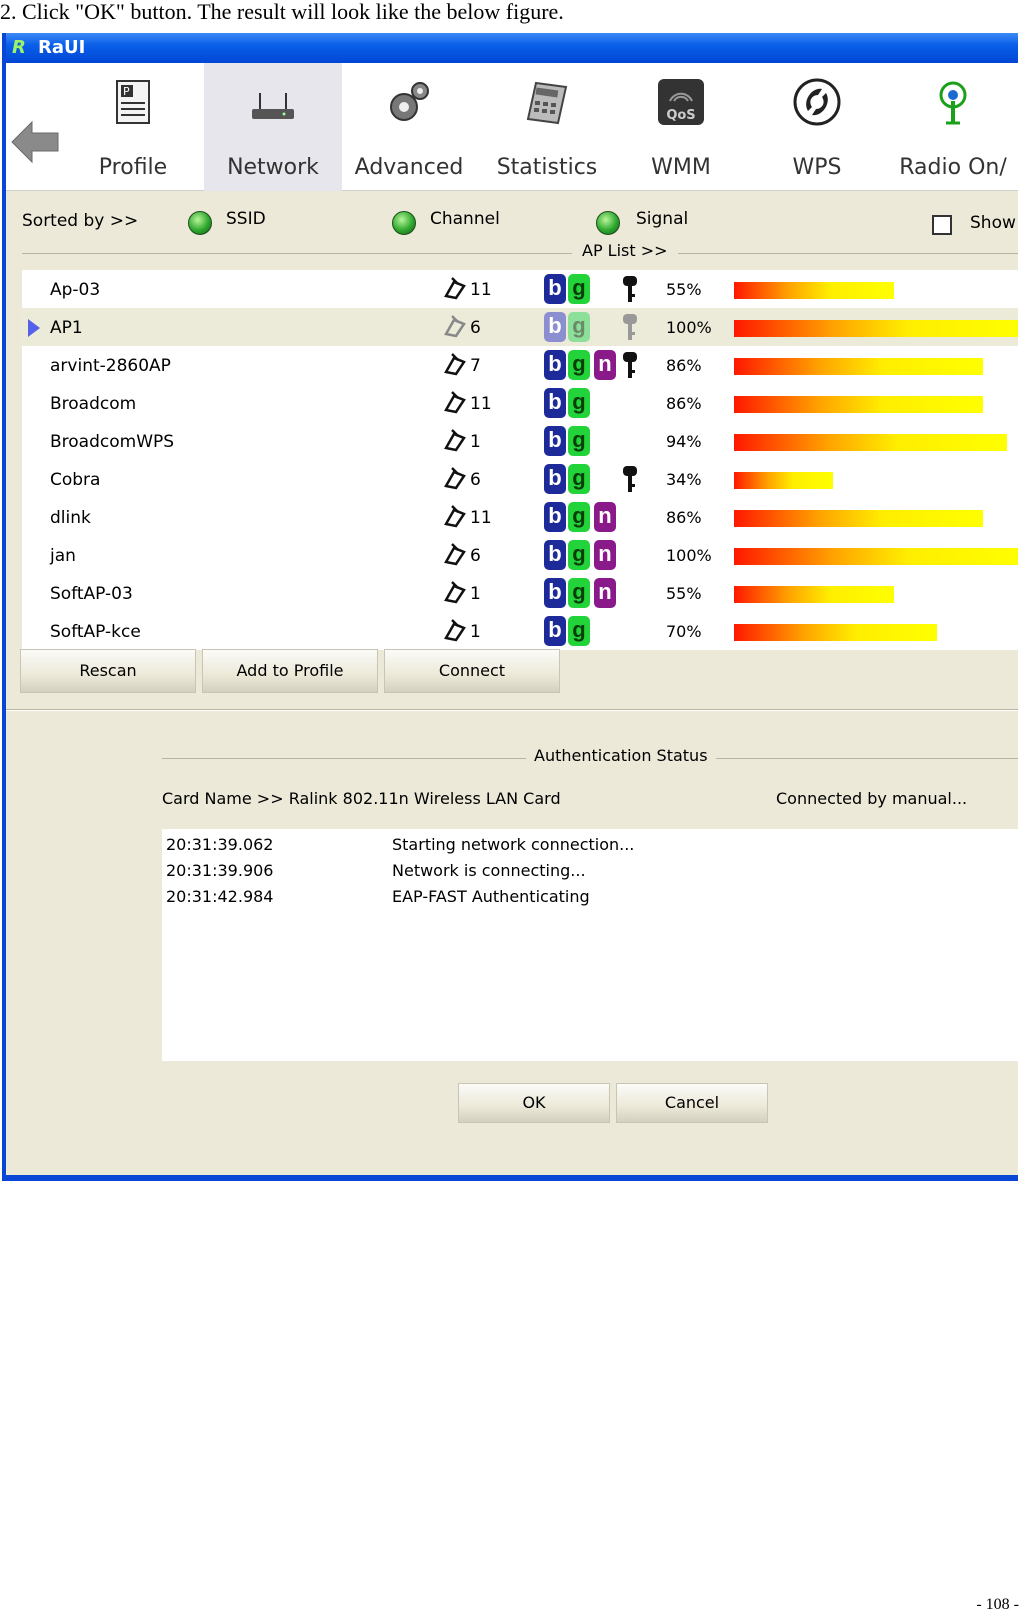 The height and width of the screenshot is (1620, 1027). I want to click on sort-ssid-radio, so click(200, 223).